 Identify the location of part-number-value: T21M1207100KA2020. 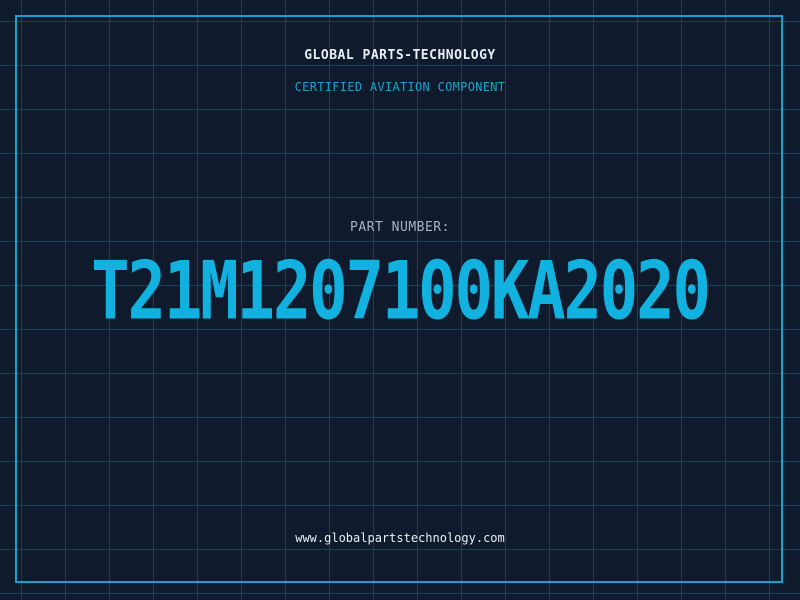
(401, 292).